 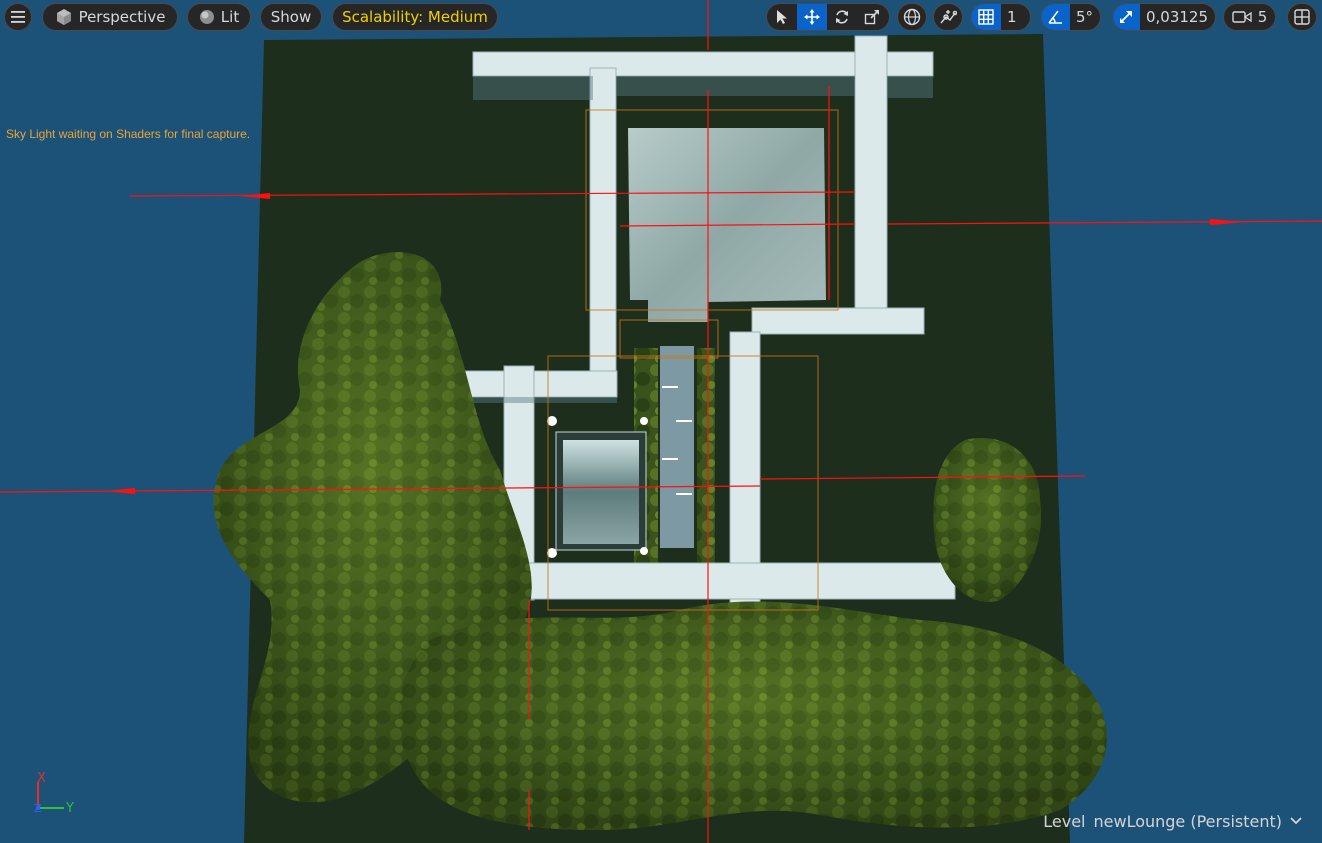 I want to click on sphere-icon, so click(x=206, y=17).